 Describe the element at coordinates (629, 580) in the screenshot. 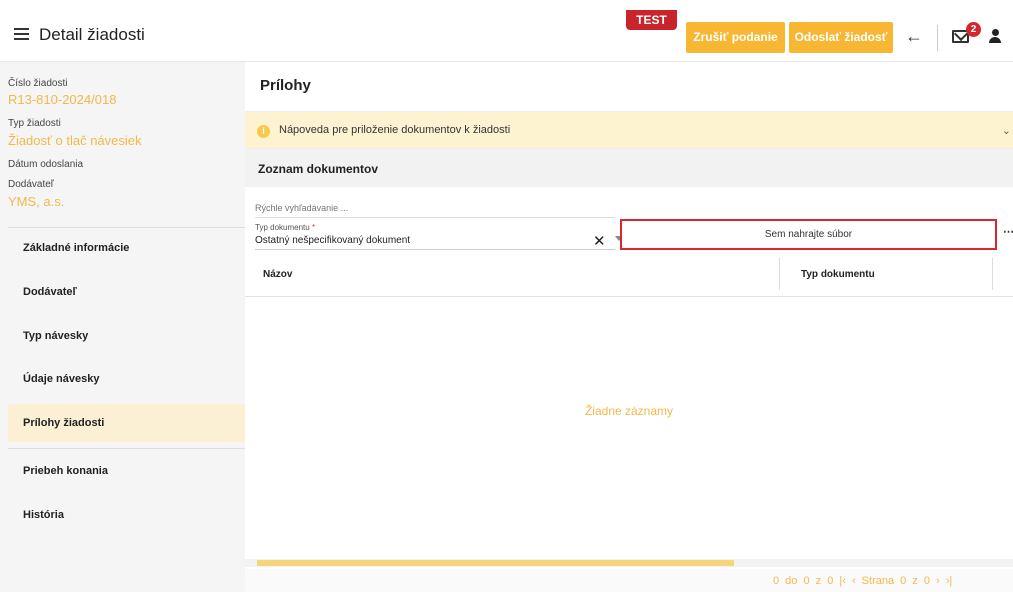

I see `pagination-bar: 0 do 0 z 0 |‹ ‹ Strana 0 z 0 › ›|` at that location.